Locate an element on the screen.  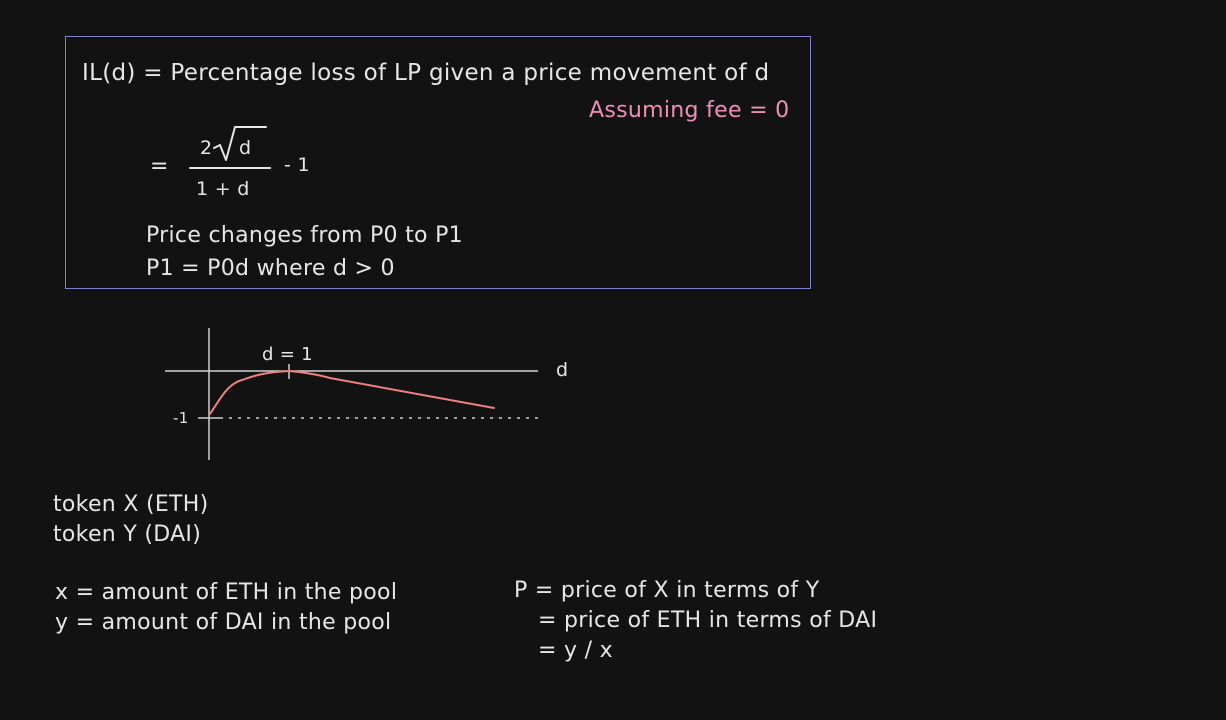
fee-assumption: Assuming fee = 0 is located at coordinates (689, 110).